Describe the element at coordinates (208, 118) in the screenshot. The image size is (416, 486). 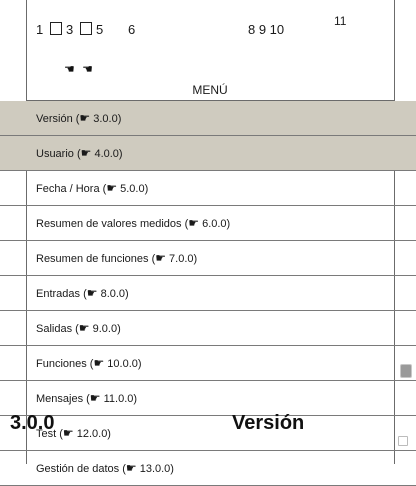
I see `menu-item: Versión (☛ 3.0.0)` at that location.